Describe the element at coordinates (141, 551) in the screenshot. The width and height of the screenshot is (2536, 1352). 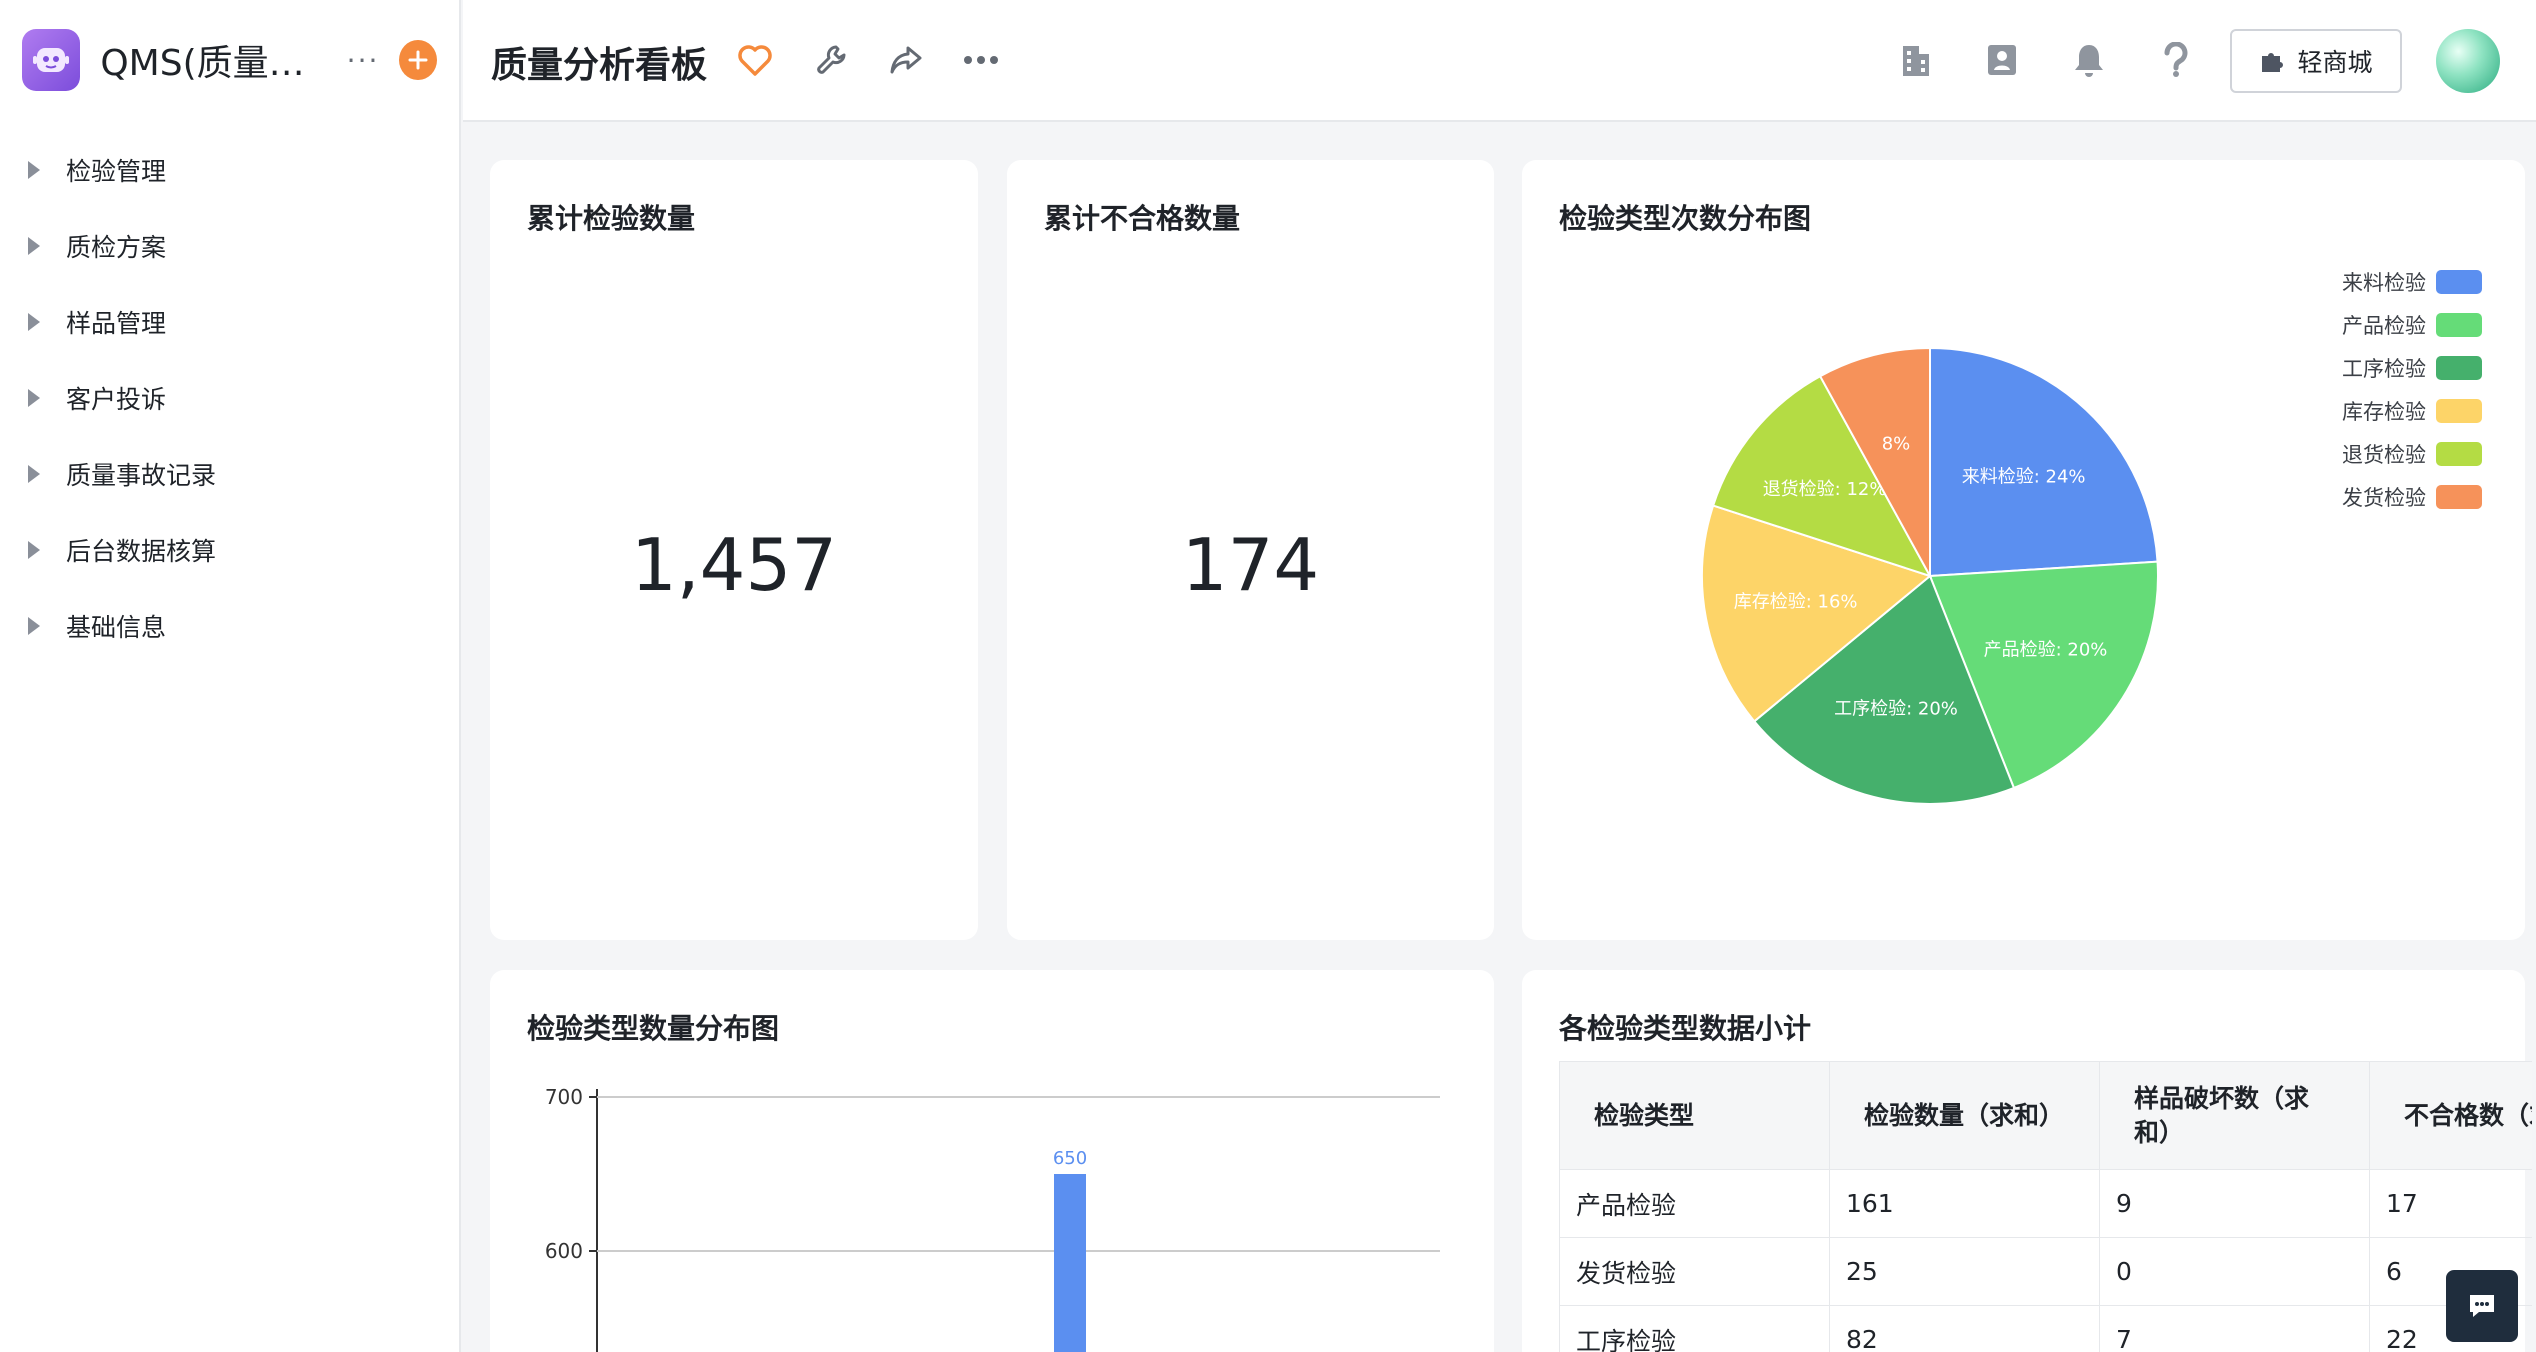
I see `sidebar-item-label: 后台数据核算` at that location.